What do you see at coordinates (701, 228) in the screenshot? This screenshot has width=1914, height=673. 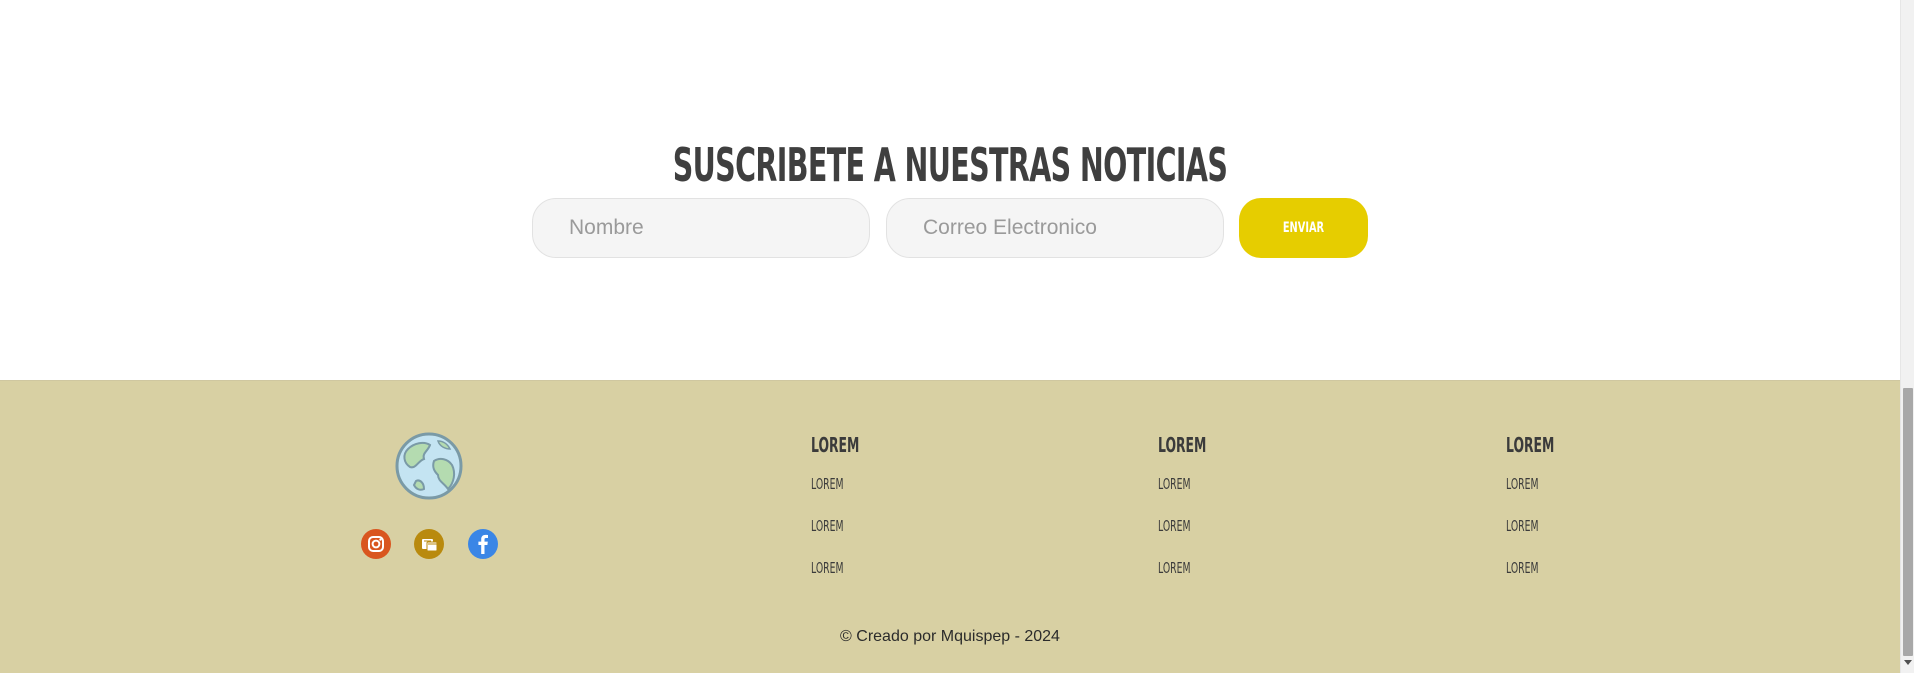 I see `name-input` at bounding box center [701, 228].